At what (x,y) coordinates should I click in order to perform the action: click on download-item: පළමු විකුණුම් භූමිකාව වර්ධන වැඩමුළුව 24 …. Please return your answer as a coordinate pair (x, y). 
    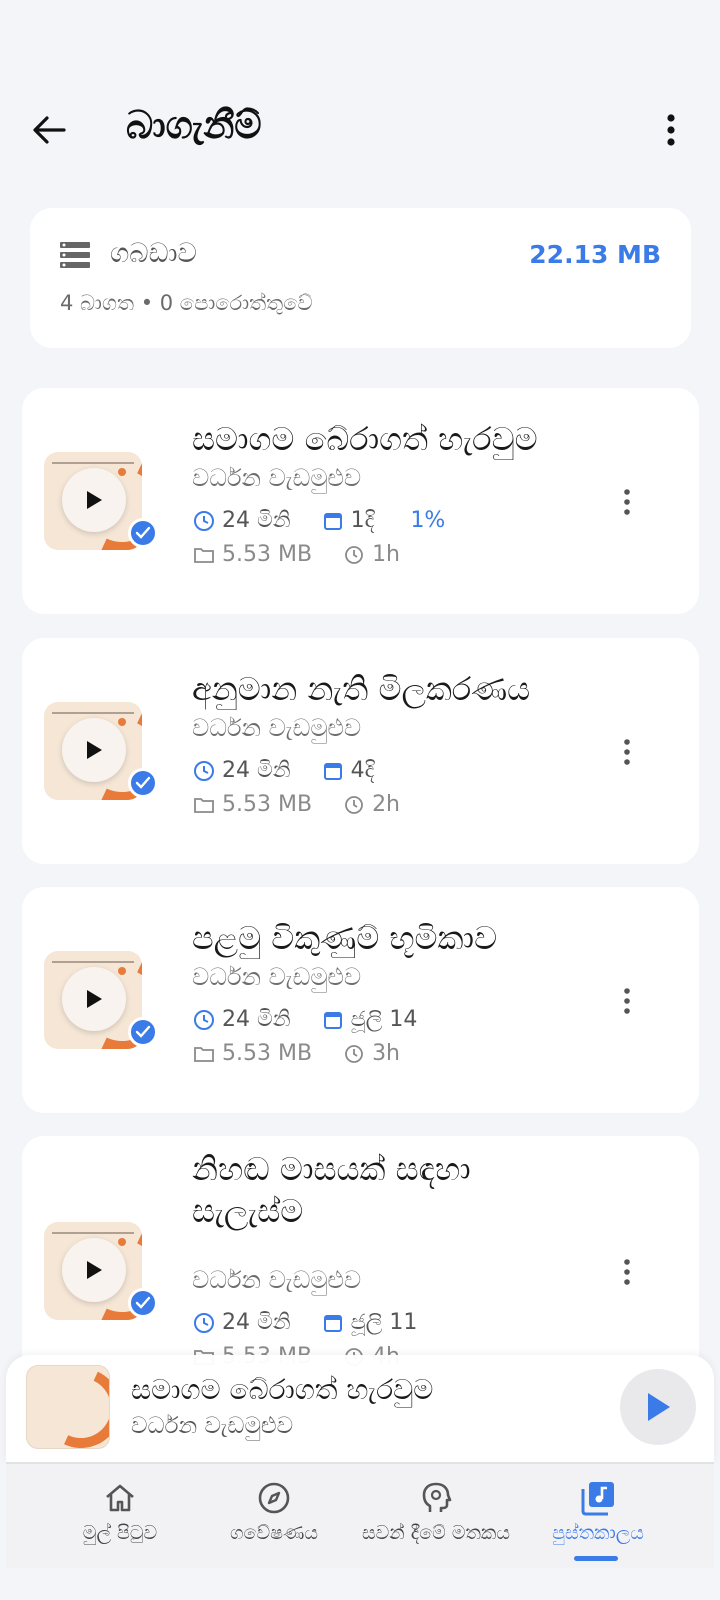
    Looking at the image, I should click on (360, 1000).